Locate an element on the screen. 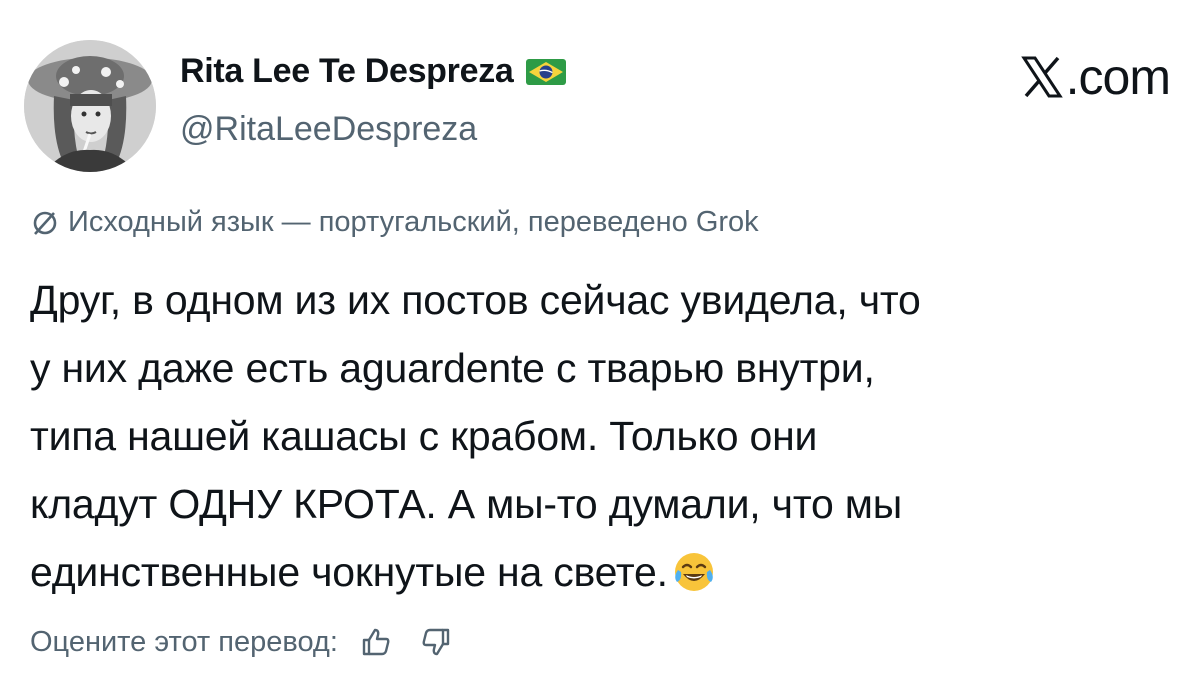 Image resolution: width=1200 pixels, height=685 pixels. brazil-flag-icon is located at coordinates (545, 71).